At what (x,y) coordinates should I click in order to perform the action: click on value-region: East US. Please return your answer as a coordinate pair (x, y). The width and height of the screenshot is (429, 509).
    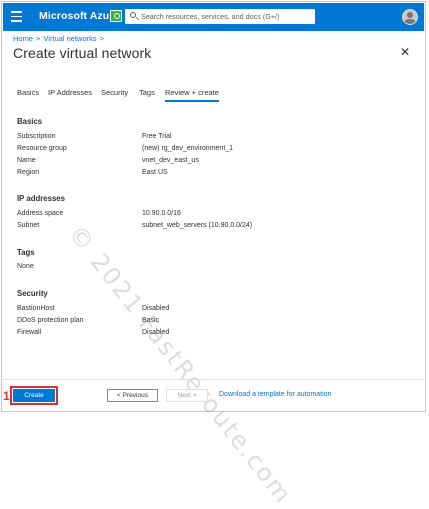
    Looking at the image, I should click on (155, 172).